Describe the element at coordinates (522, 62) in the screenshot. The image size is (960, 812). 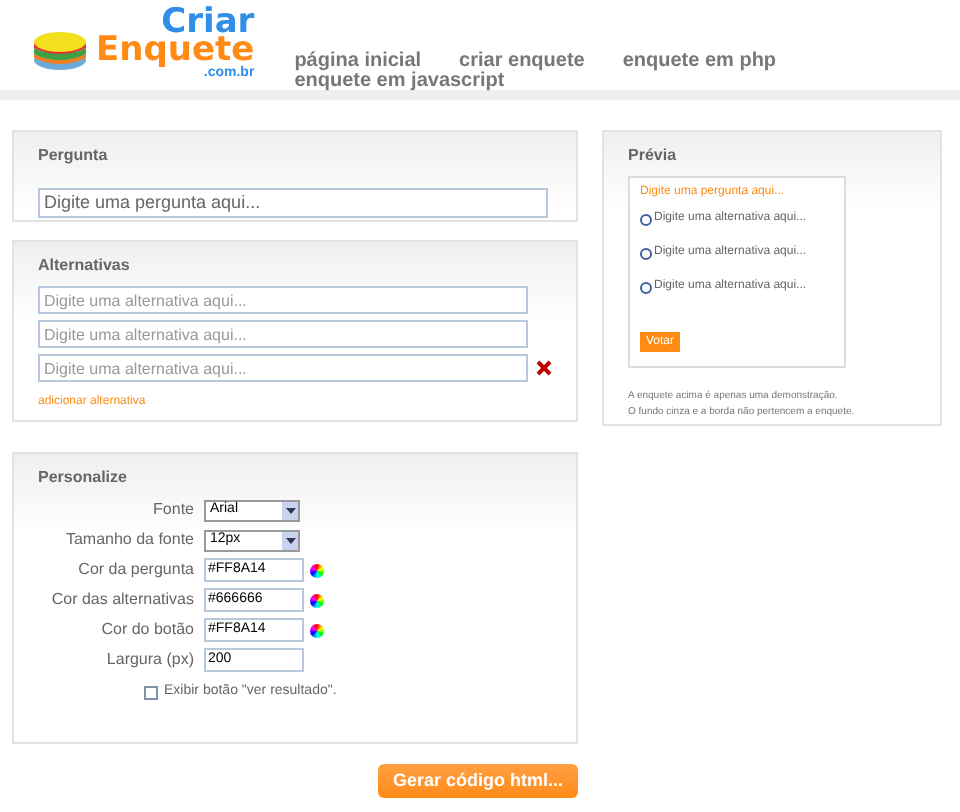
I see `nav-link: criar enquete` at that location.